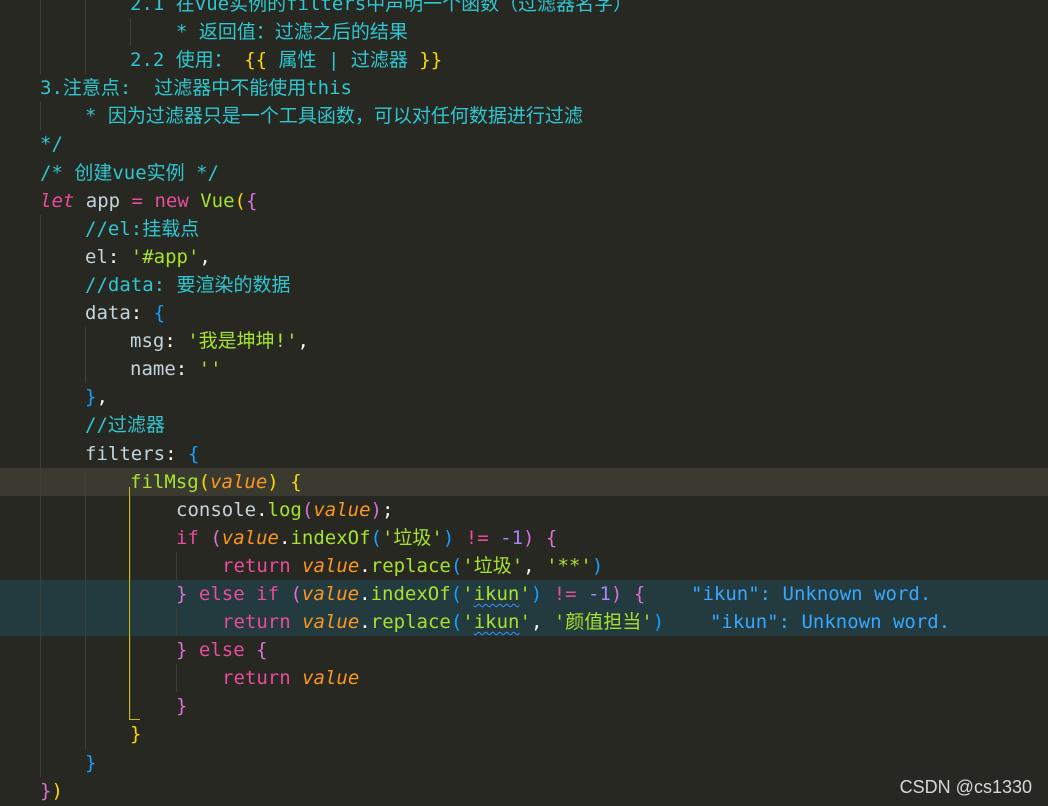  I want to click on code-token: return, so click(256, 622).